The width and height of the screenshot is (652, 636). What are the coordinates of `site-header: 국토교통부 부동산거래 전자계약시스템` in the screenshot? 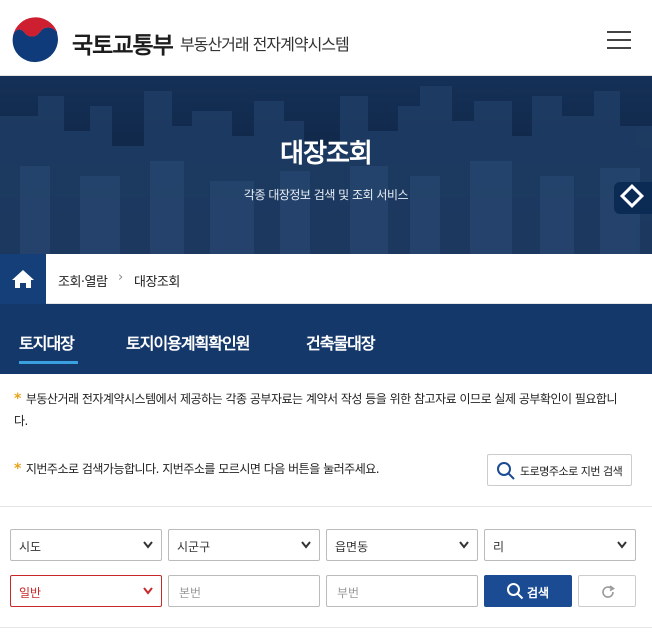 It's located at (326, 38).